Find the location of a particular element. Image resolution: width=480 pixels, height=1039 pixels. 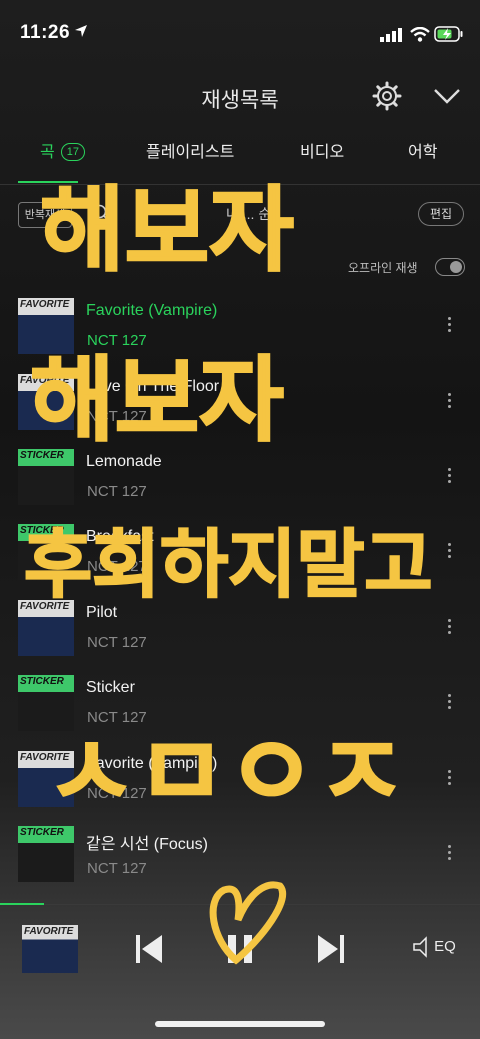

song-row: STICKER Sticker NCT 127 is located at coordinates (240, 711).